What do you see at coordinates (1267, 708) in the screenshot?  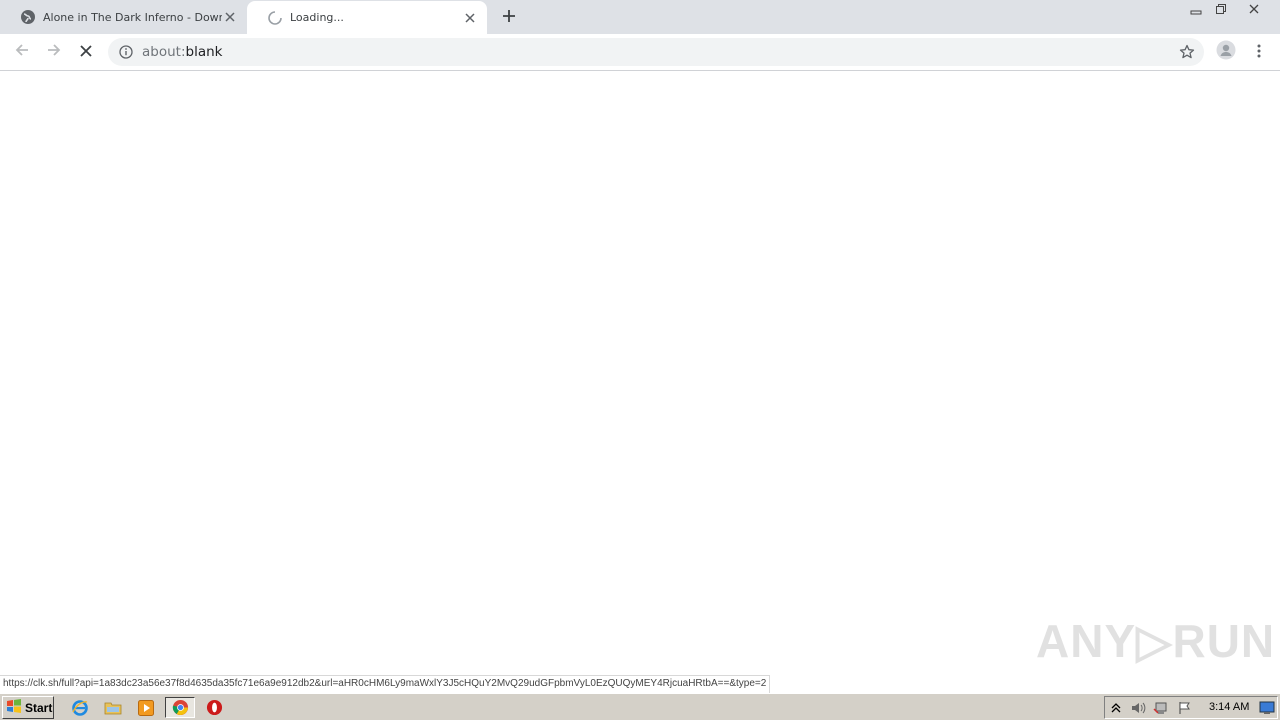 I see `desktop-icon` at bounding box center [1267, 708].